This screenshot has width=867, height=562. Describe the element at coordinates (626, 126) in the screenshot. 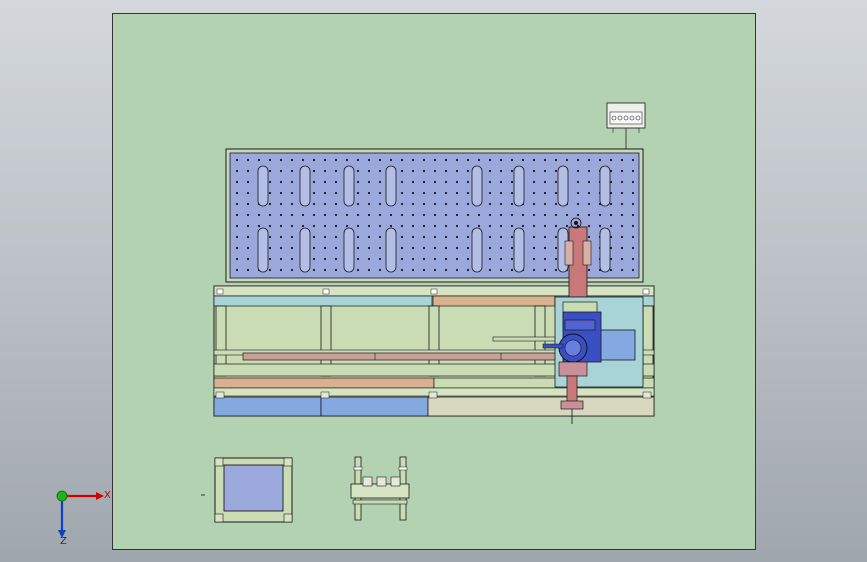

I see `control-box` at that location.